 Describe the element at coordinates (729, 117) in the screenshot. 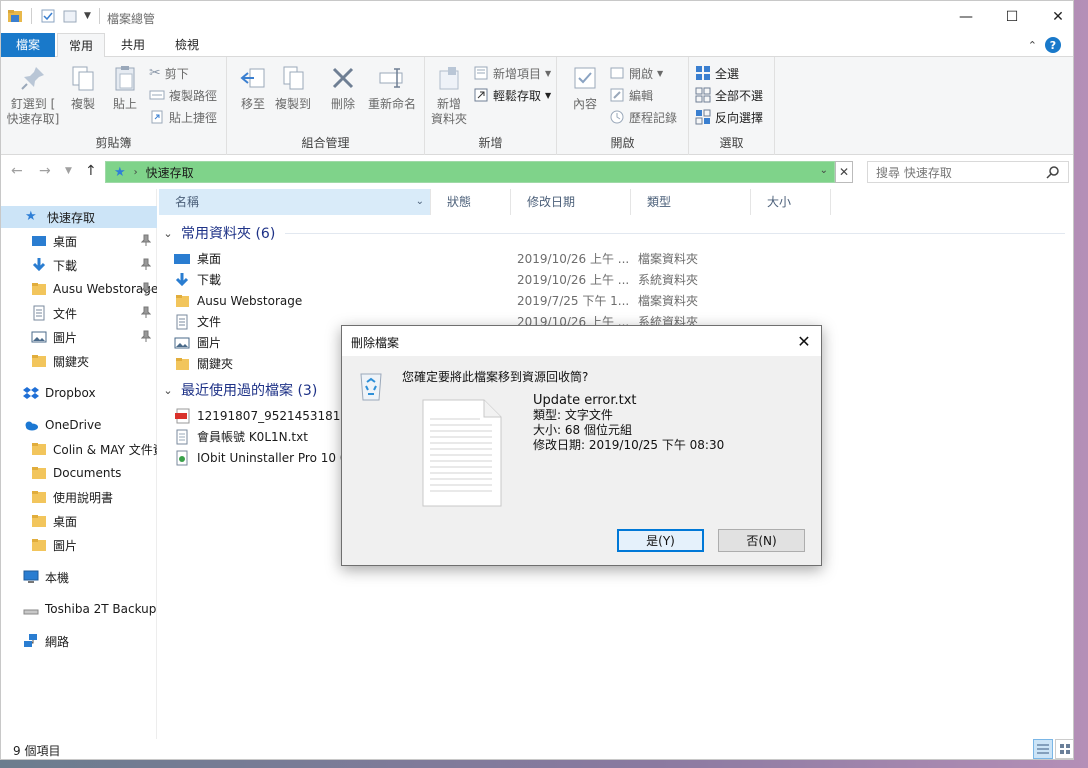

I see `invert-selection-button: 反向選擇` at that location.